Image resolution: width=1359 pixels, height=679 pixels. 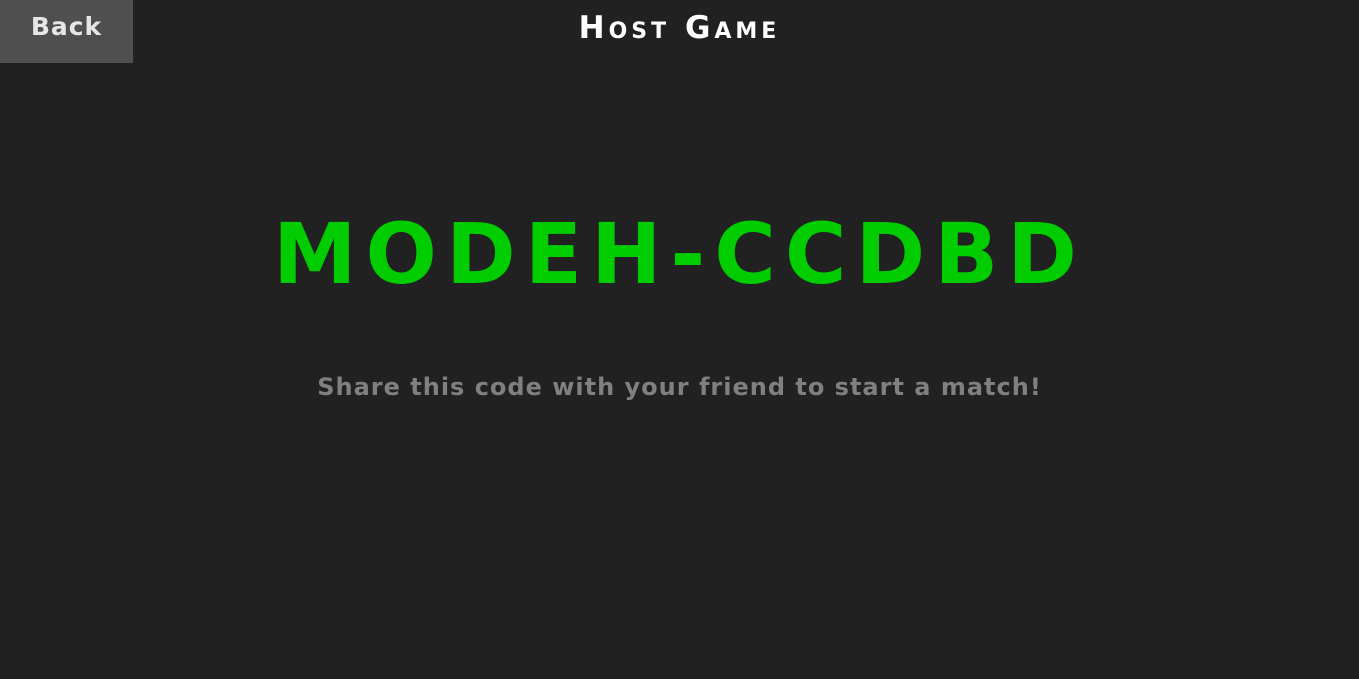 I want to click on room-code: MODEH-CCDBD, so click(x=679, y=254).